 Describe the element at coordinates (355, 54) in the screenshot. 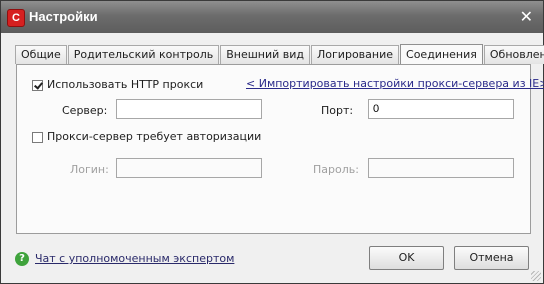

I see `tab-logging: Логирование` at that location.